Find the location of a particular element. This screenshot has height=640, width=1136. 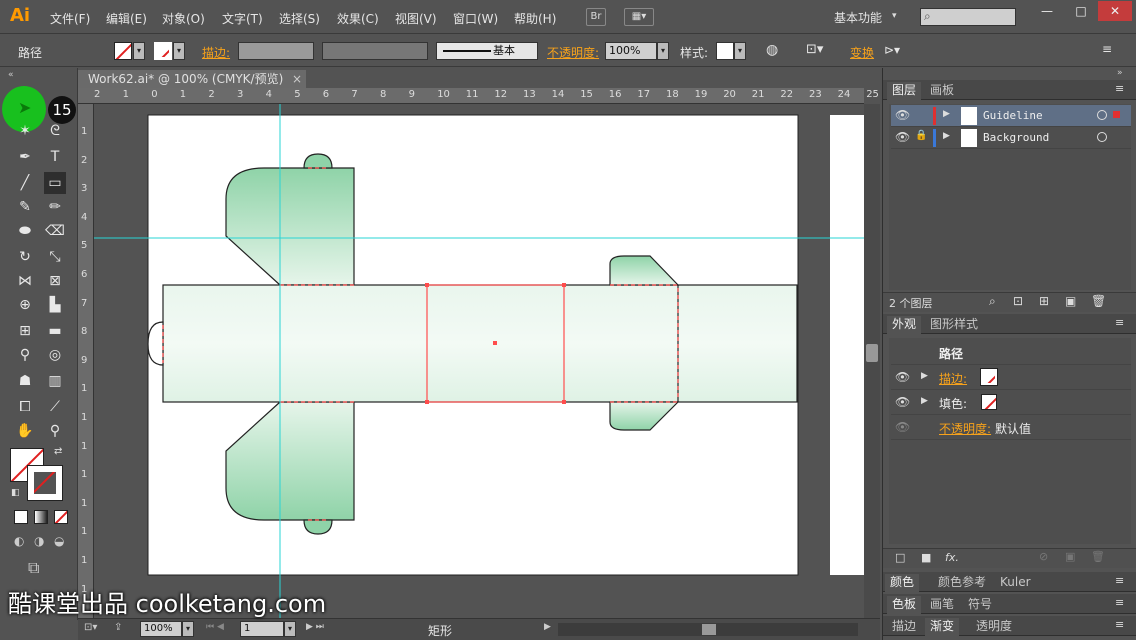

fill-swatch is located at coordinates (123, 51).